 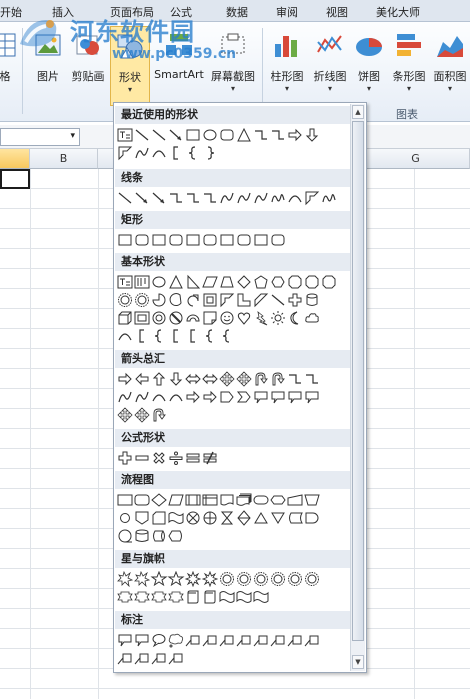 What do you see at coordinates (233, 62) in the screenshot?
I see `screenshot-button: 屏幕截图 ▾` at bounding box center [233, 62].